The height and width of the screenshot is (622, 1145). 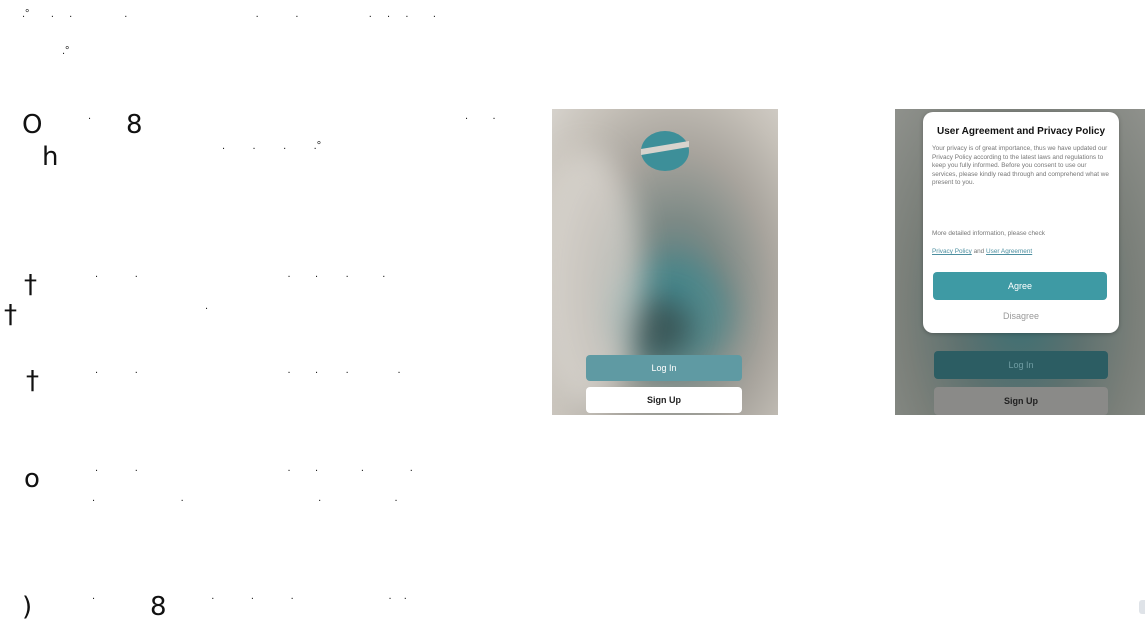 I want to click on signup-button-dimmed: Sign Up, so click(x=1021, y=401).